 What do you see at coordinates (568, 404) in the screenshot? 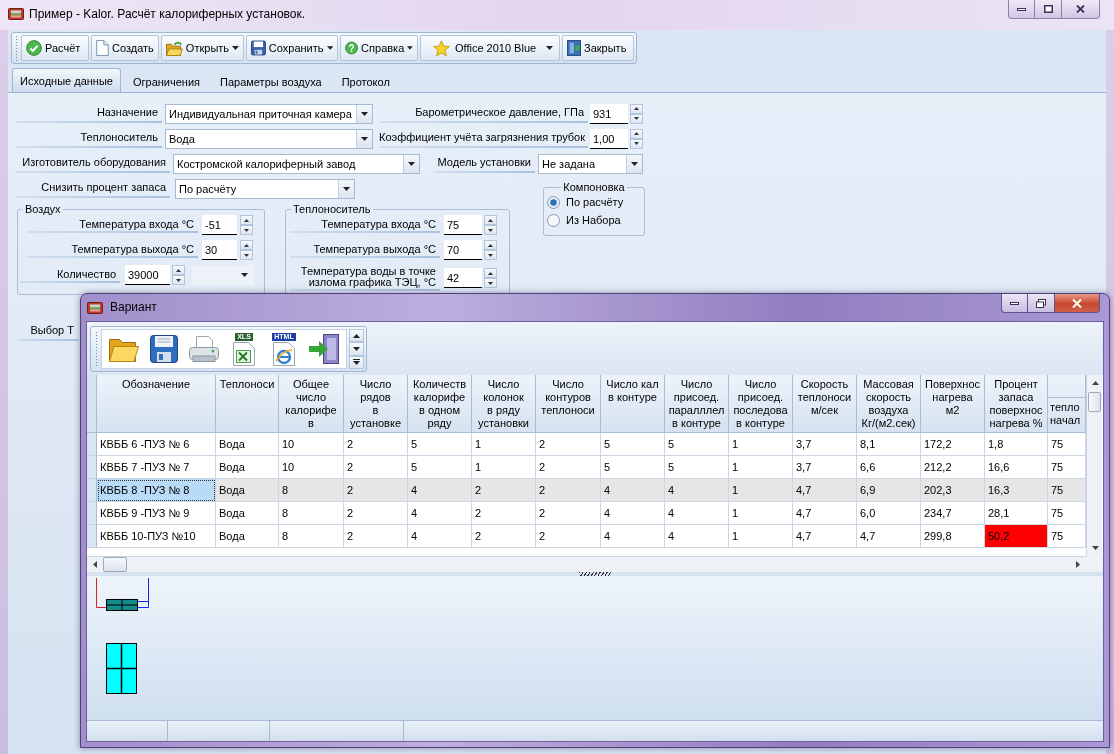
I see `column-header: Число контуров теплоноси` at bounding box center [568, 404].